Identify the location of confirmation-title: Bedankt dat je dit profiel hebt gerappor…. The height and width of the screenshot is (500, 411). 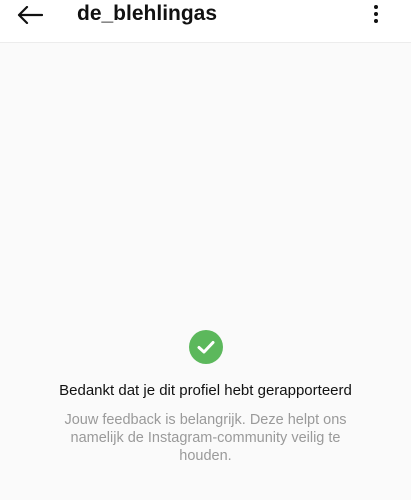
(205, 390).